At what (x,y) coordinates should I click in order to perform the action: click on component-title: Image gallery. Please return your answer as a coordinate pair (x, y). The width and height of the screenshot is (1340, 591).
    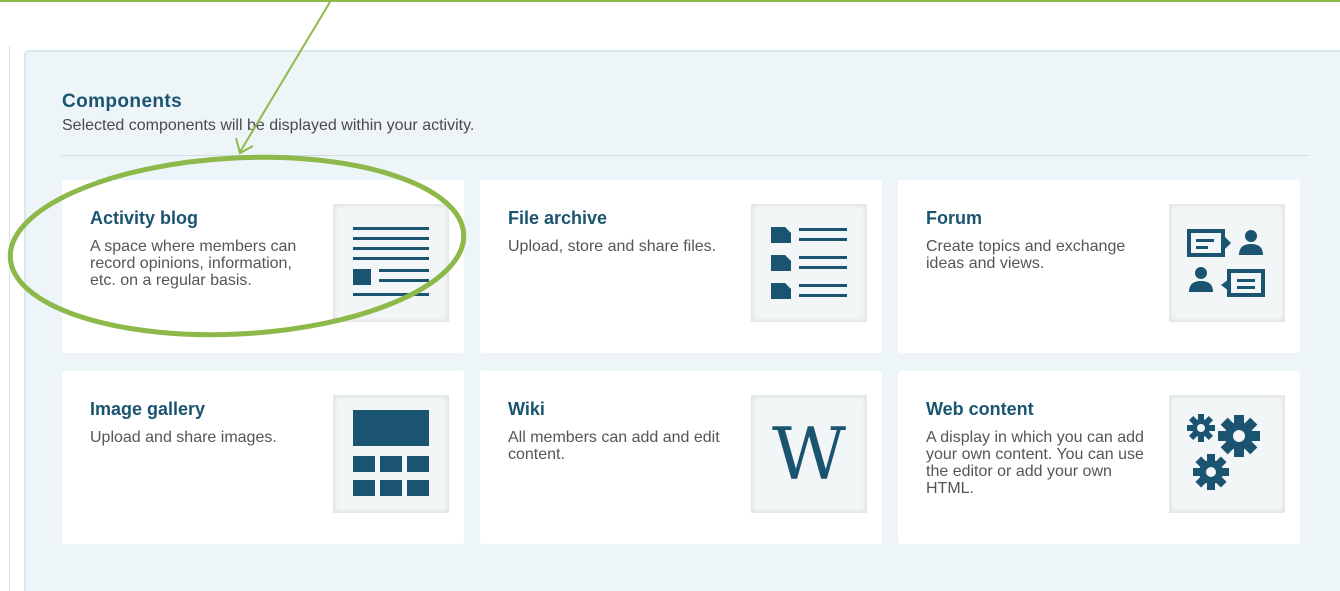
    Looking at the image, I should click on (148, 409).